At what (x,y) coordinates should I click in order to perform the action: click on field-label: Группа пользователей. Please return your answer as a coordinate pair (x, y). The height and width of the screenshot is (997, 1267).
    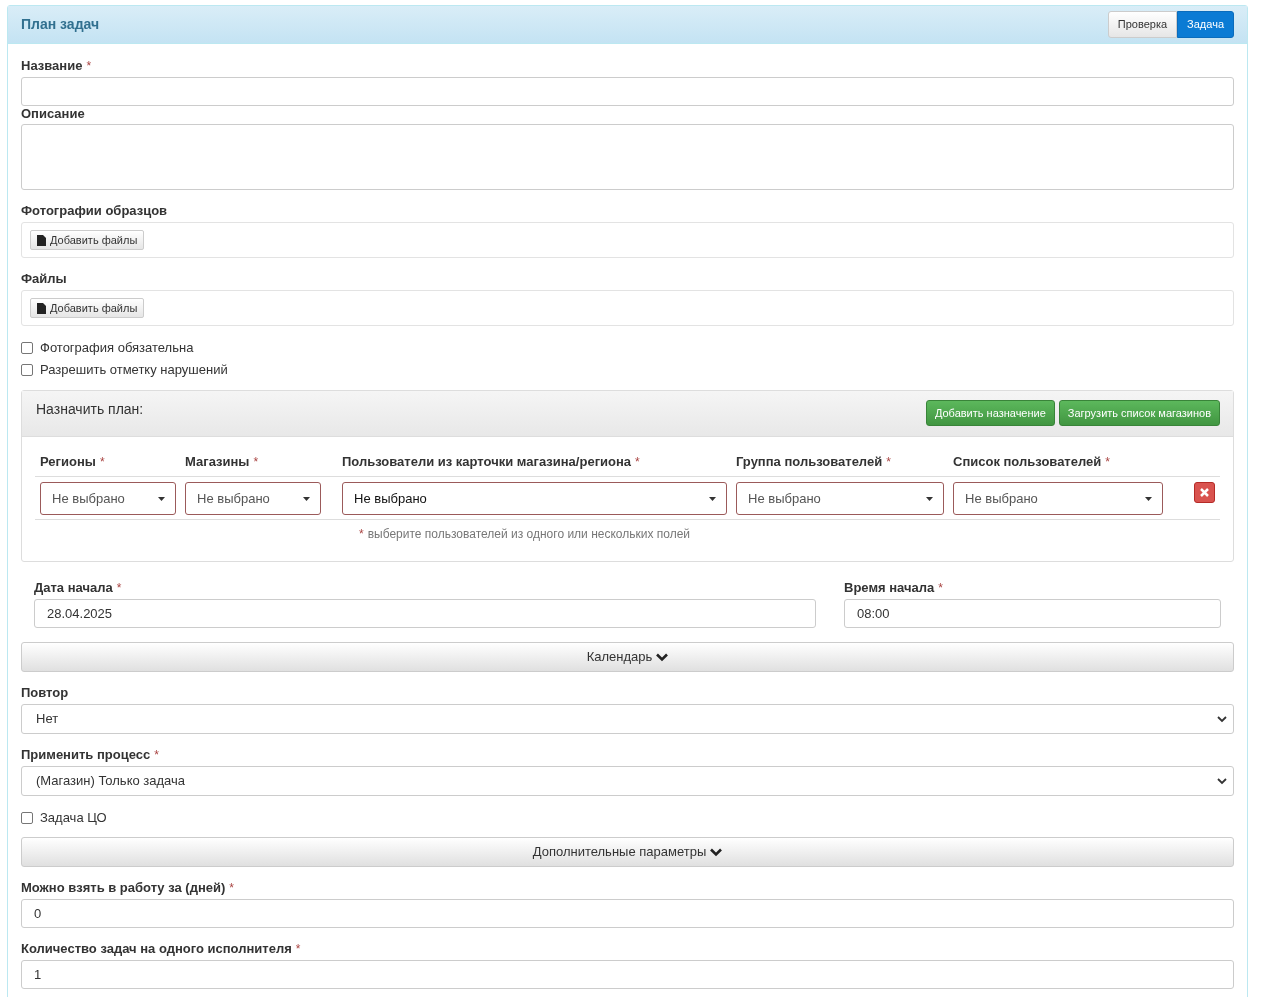
    Looking at the image, I should click on (809, 462).